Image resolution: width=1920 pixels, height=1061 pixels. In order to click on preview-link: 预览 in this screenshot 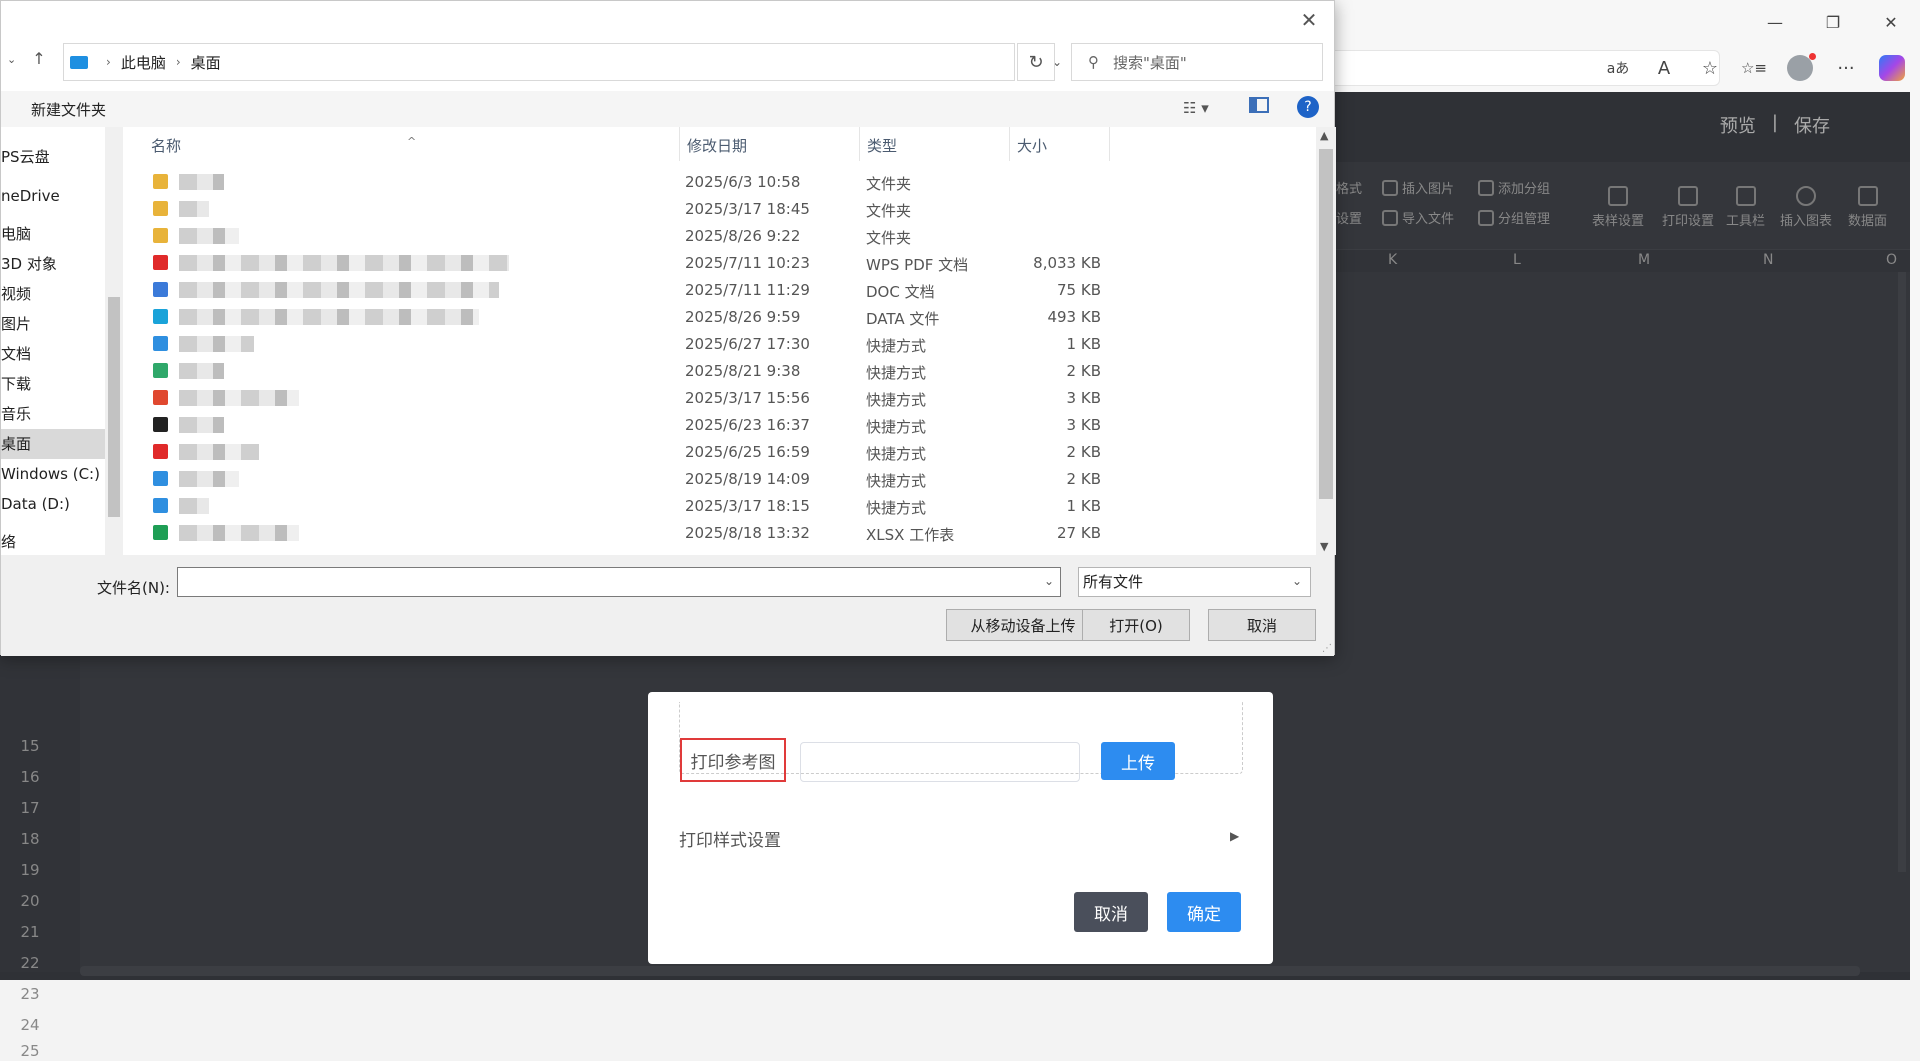, I will do `click(1738, 125)`.